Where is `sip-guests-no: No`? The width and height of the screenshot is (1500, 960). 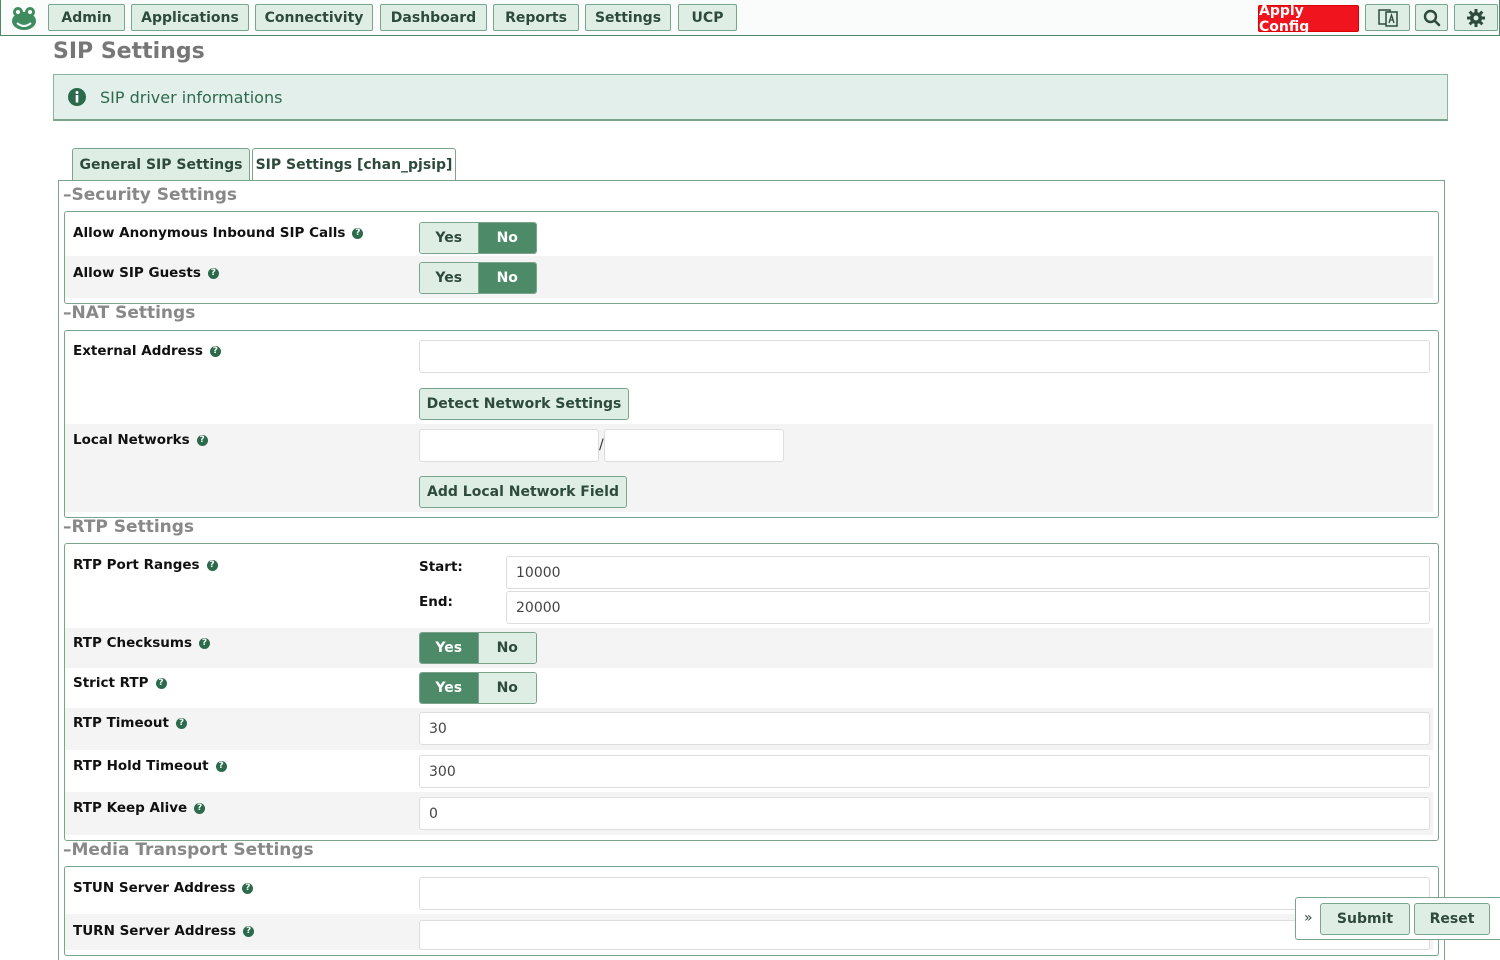 sip-guests-no: No is located at coordinates (507, 278).